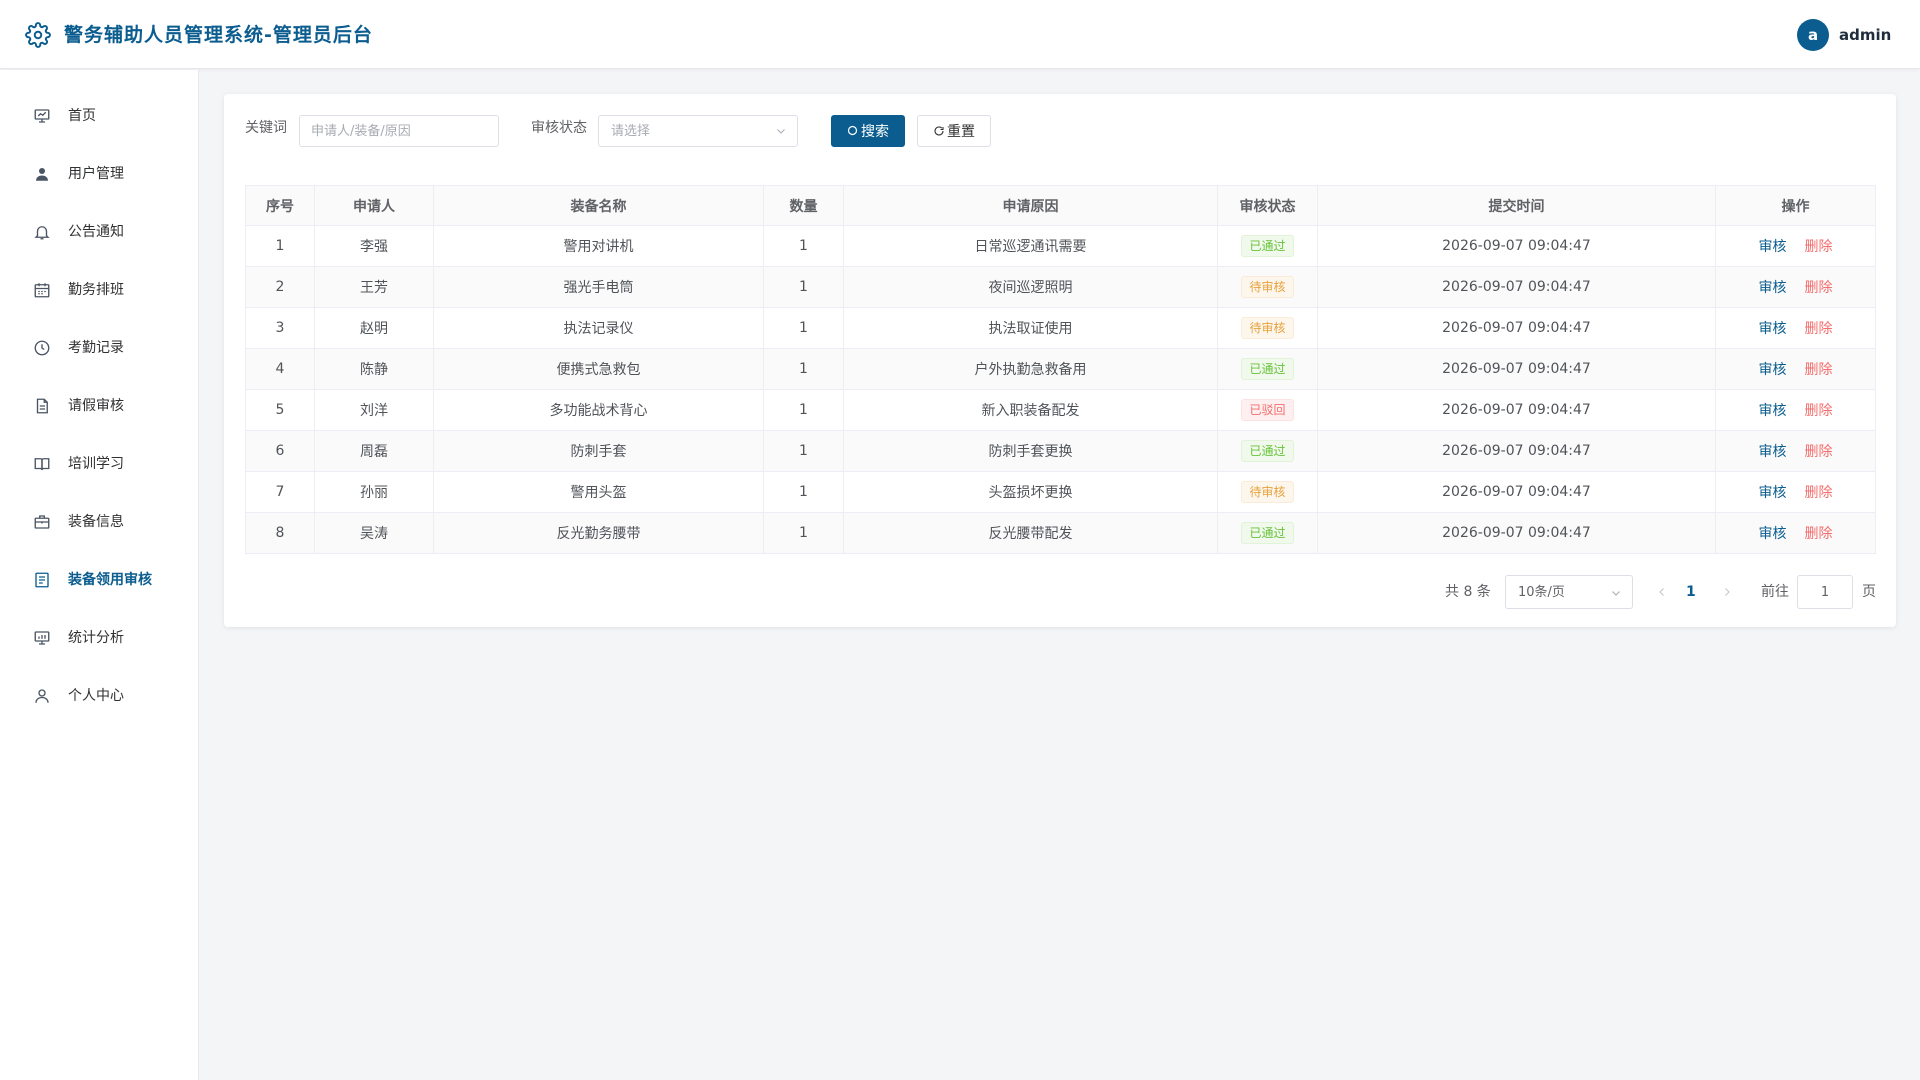  Describe the element at coordinates (598, 328) in the screenshot. I see `cell-equipment: 执法记录仪` at that location.